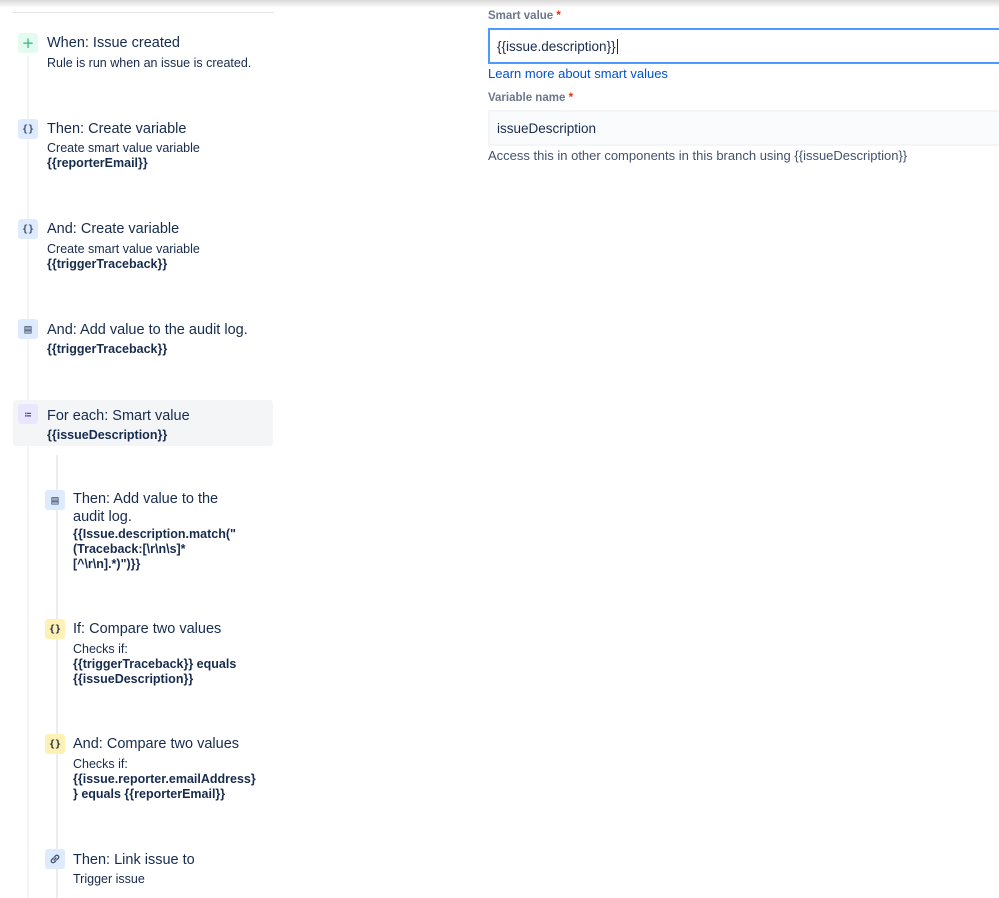 This screenshot has height=898, width=999. Describe the element at coordinates (28, 43) in the screenshot. I see `plus-icon: +` at that location.